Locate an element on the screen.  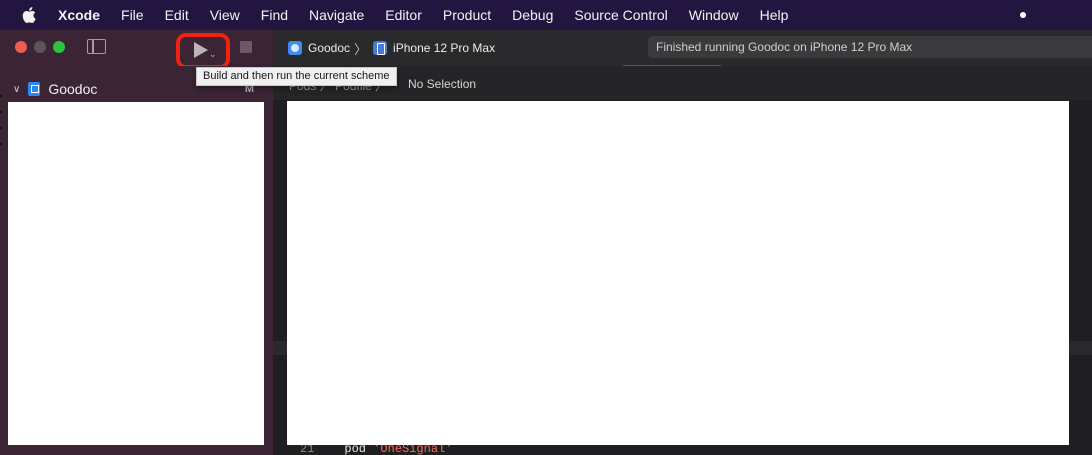
menu-editor: Editor is located at coordinates (403, 15).